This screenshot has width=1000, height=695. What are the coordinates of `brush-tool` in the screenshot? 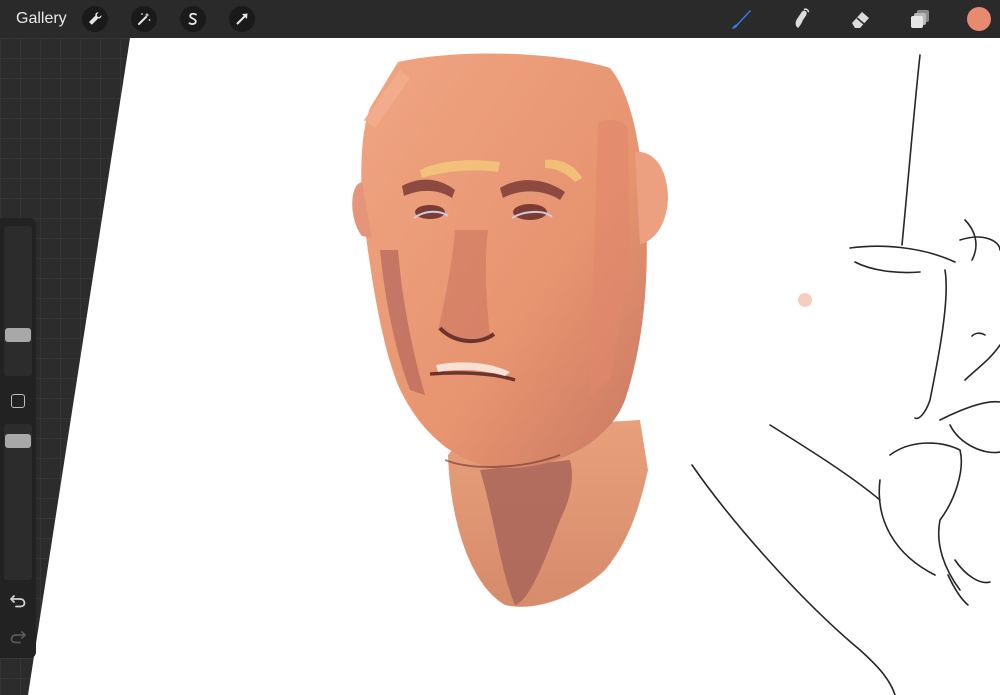 It's located at (741, 19).